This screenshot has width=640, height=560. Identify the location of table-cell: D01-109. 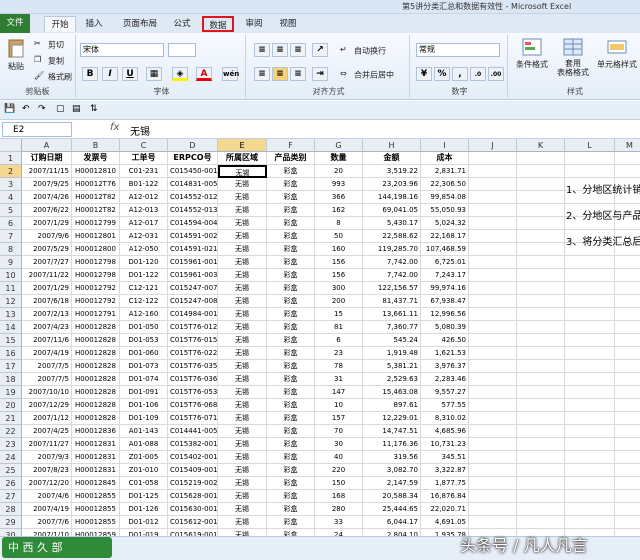
(144, 418).